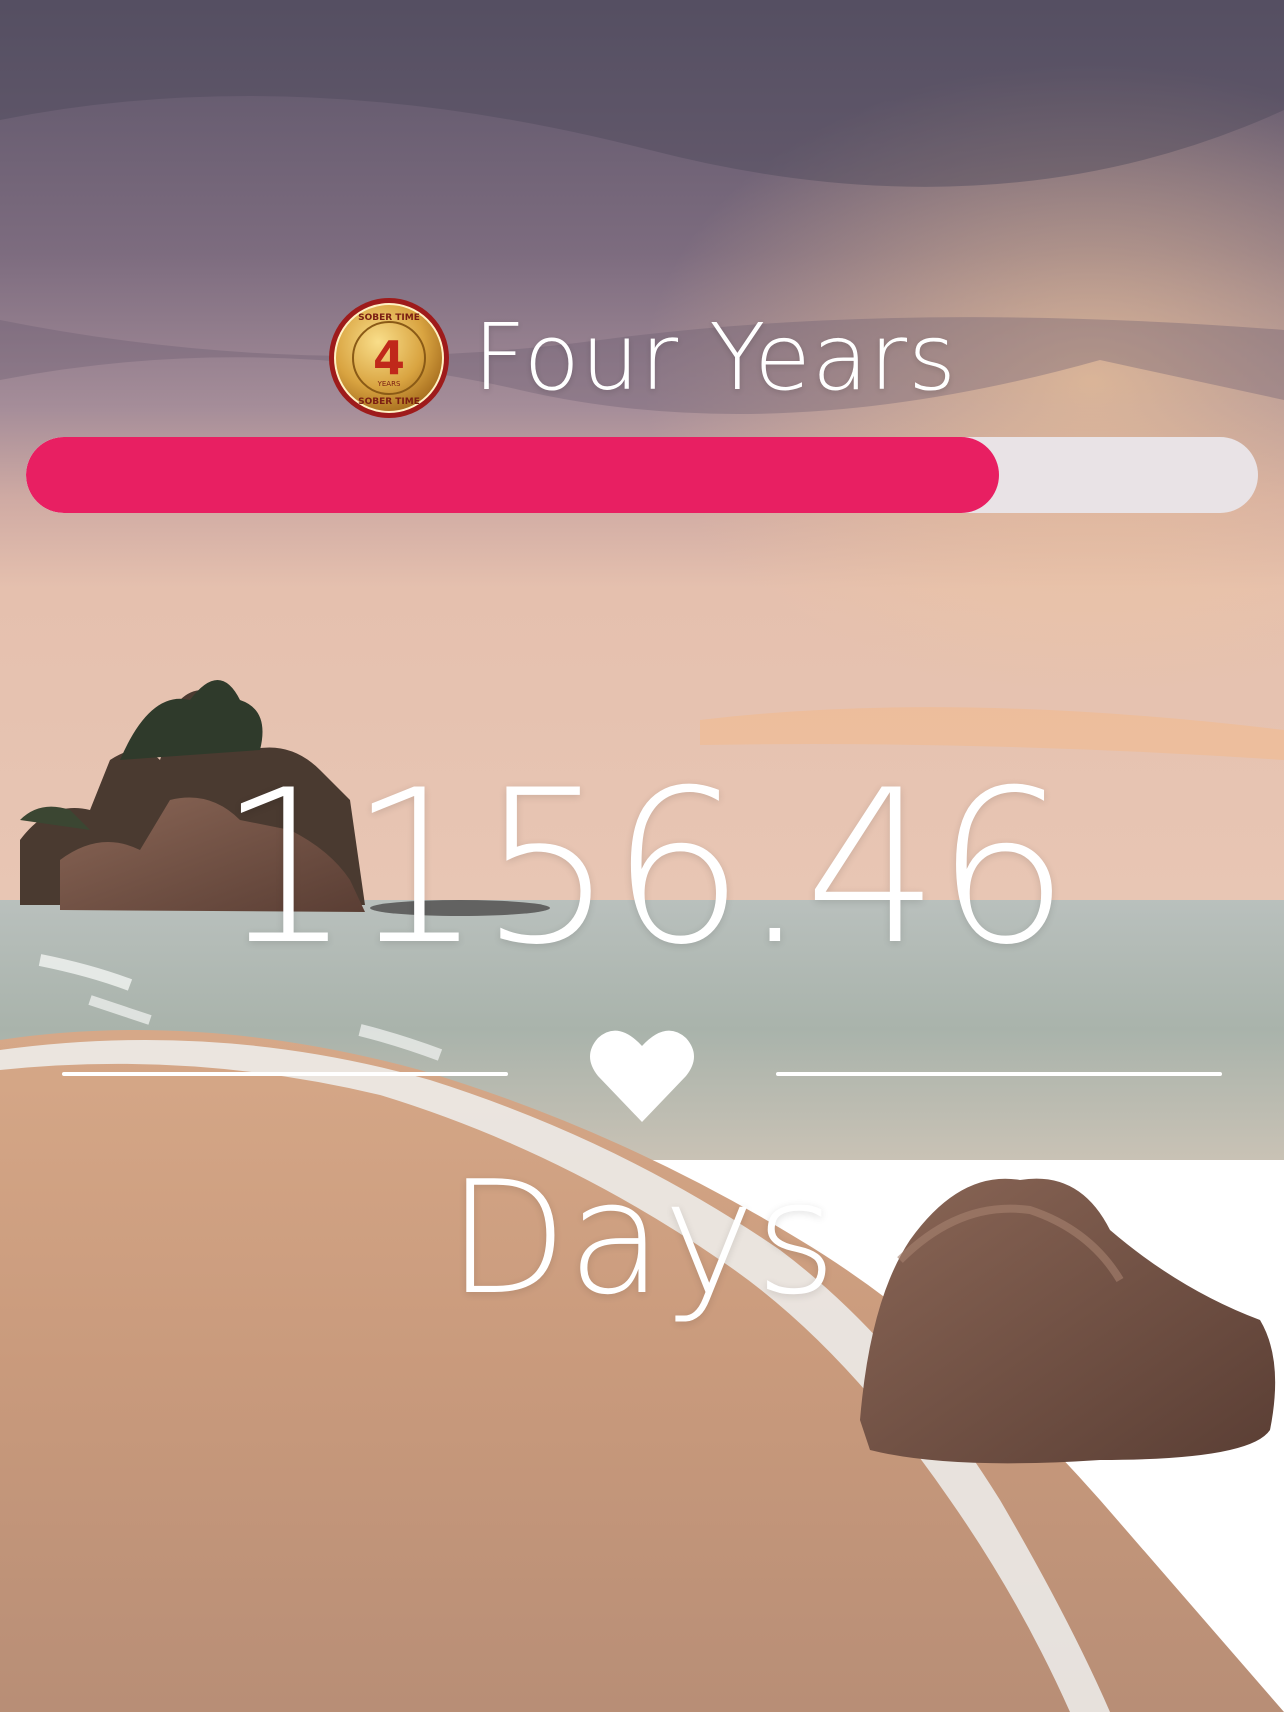 Image resolution: width=1284 pixels, height=1712 pixels. I want to click on medal-mid-text: YEARS, so click(389, 384).